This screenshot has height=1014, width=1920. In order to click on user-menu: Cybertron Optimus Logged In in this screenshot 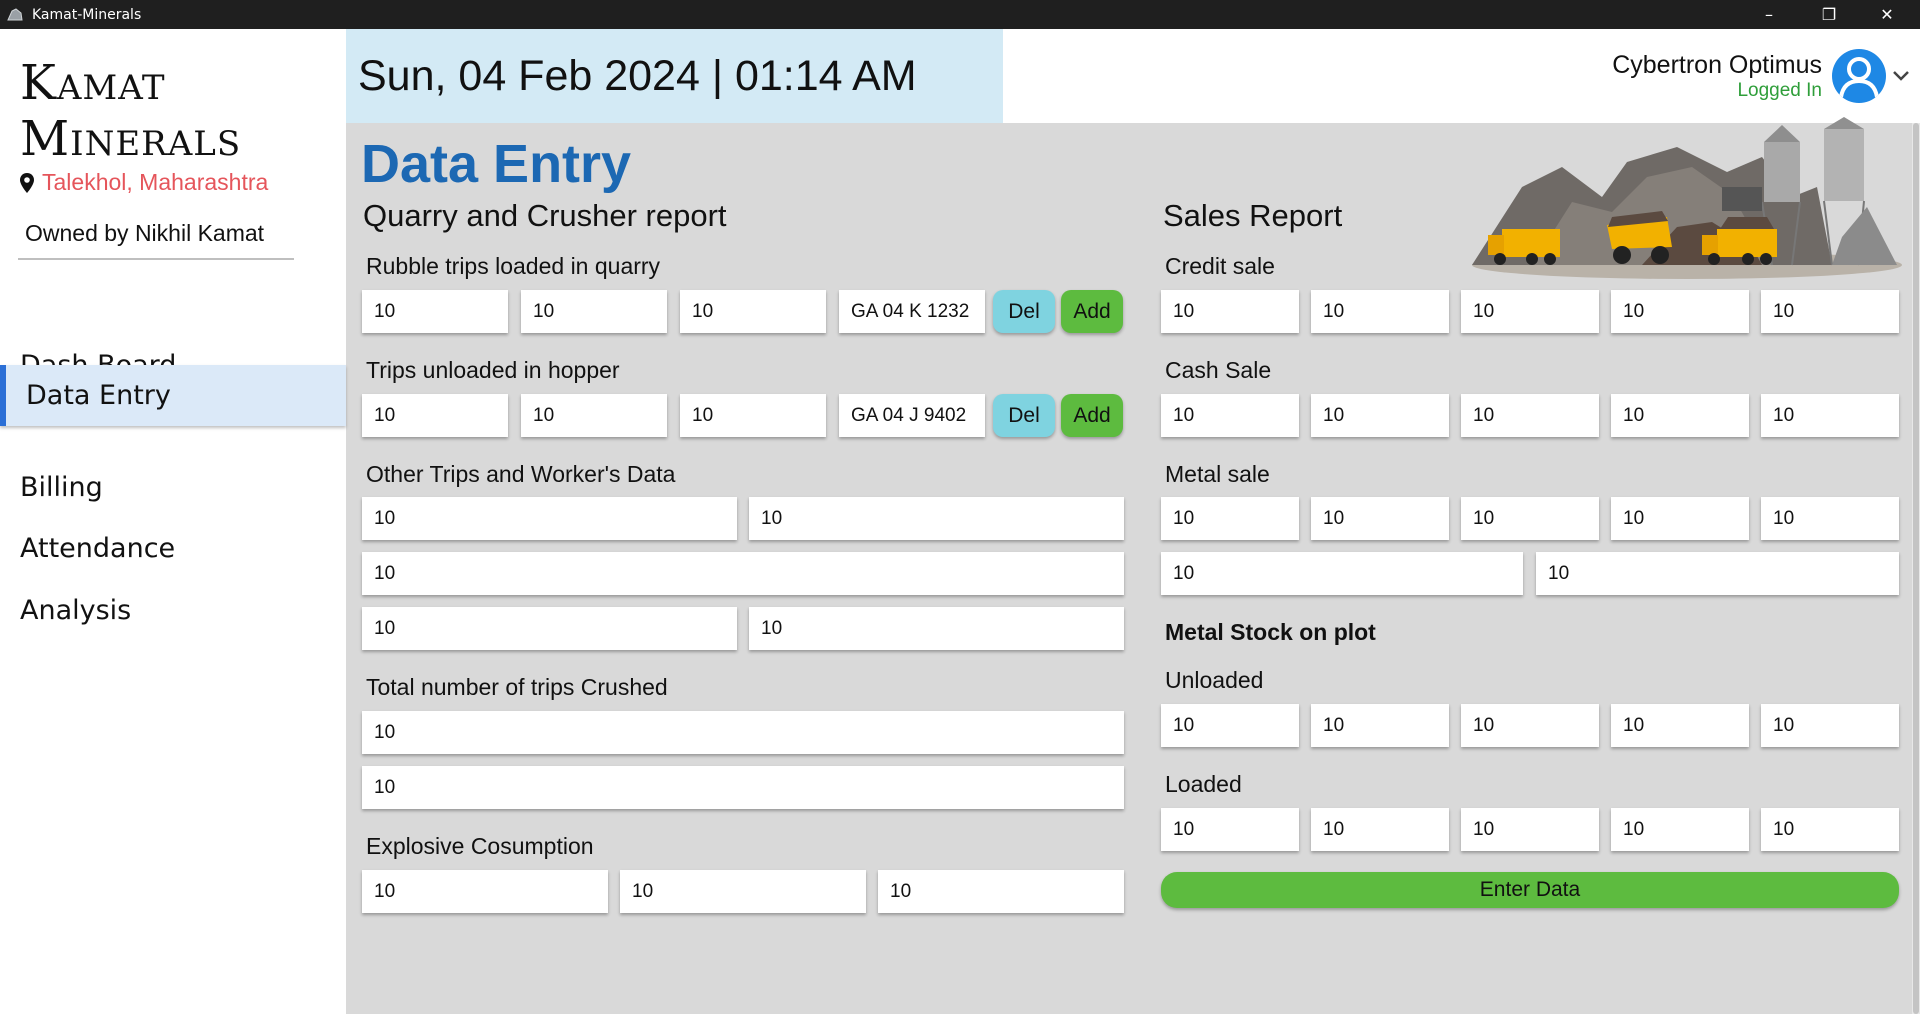, I will do `click(1766, 76)`.